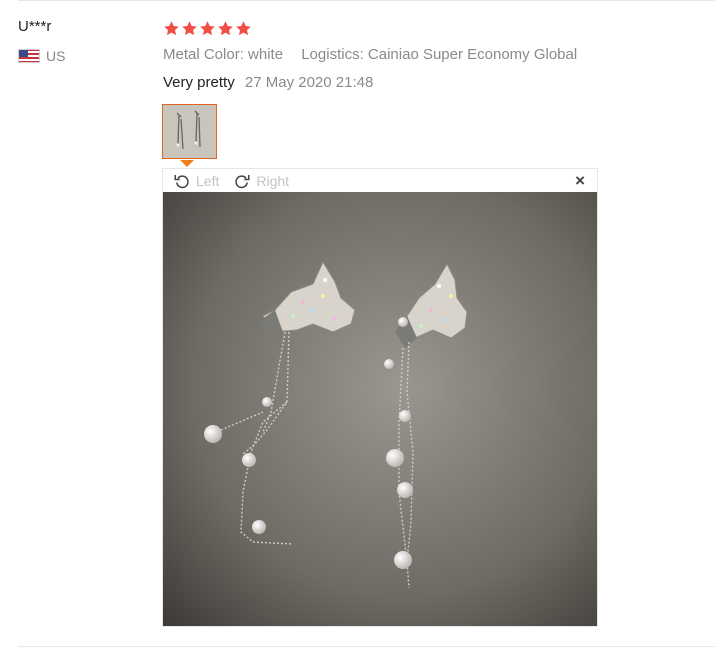 Image resolution: width=715 pixels, height=650 pixels. Describe the element at coordinates (187, 163) in the screenshot. I see `thumbnail-selected-caret` at that location.